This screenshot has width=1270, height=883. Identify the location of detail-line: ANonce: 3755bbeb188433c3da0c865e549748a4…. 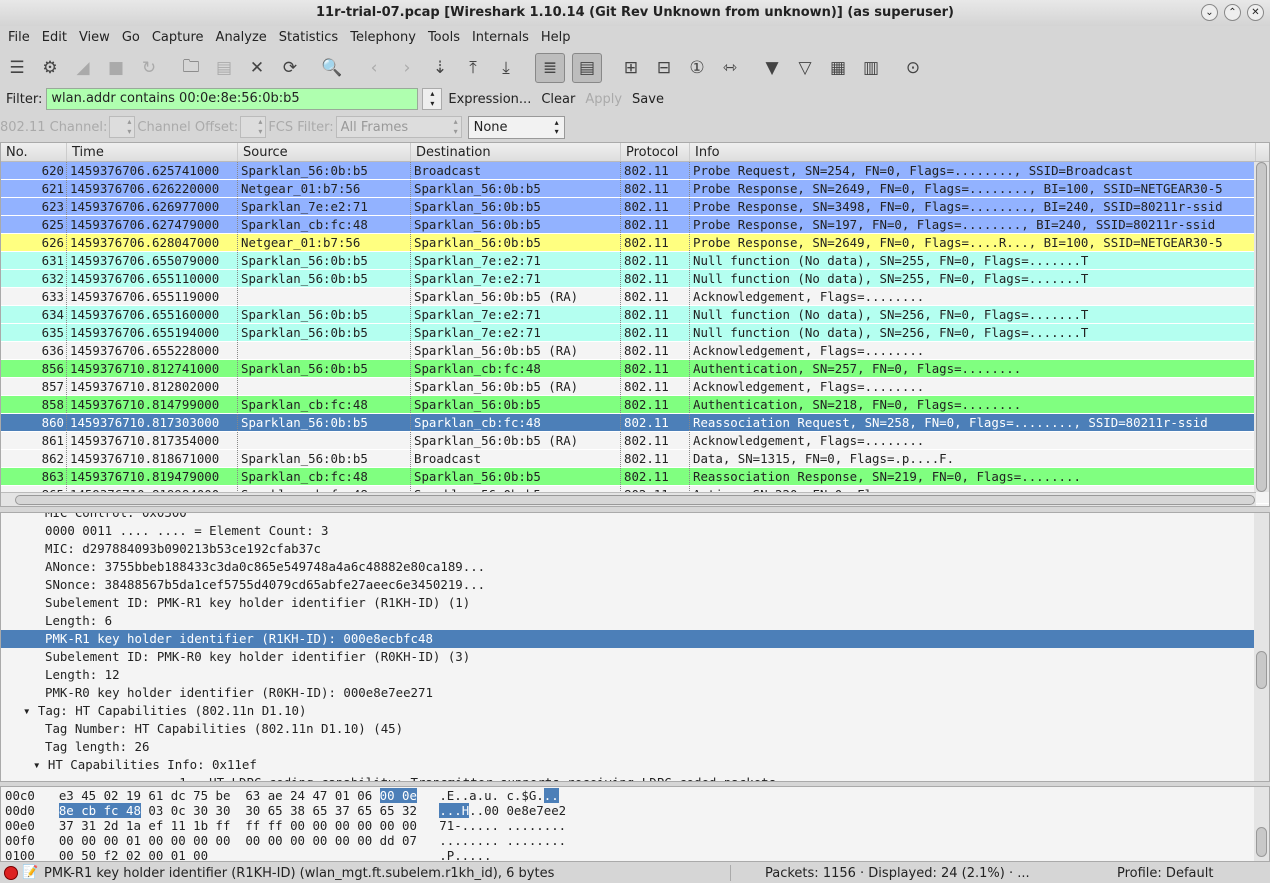
(635, 567).